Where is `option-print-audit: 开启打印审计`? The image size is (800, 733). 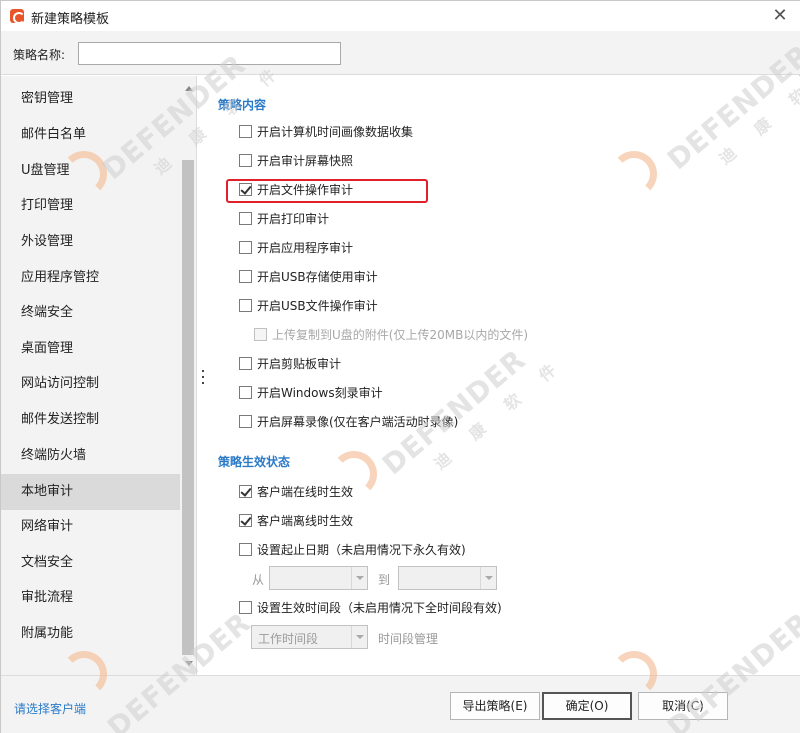
option-print-audit: 开启打印审计 is located at coordinates (284, 218).